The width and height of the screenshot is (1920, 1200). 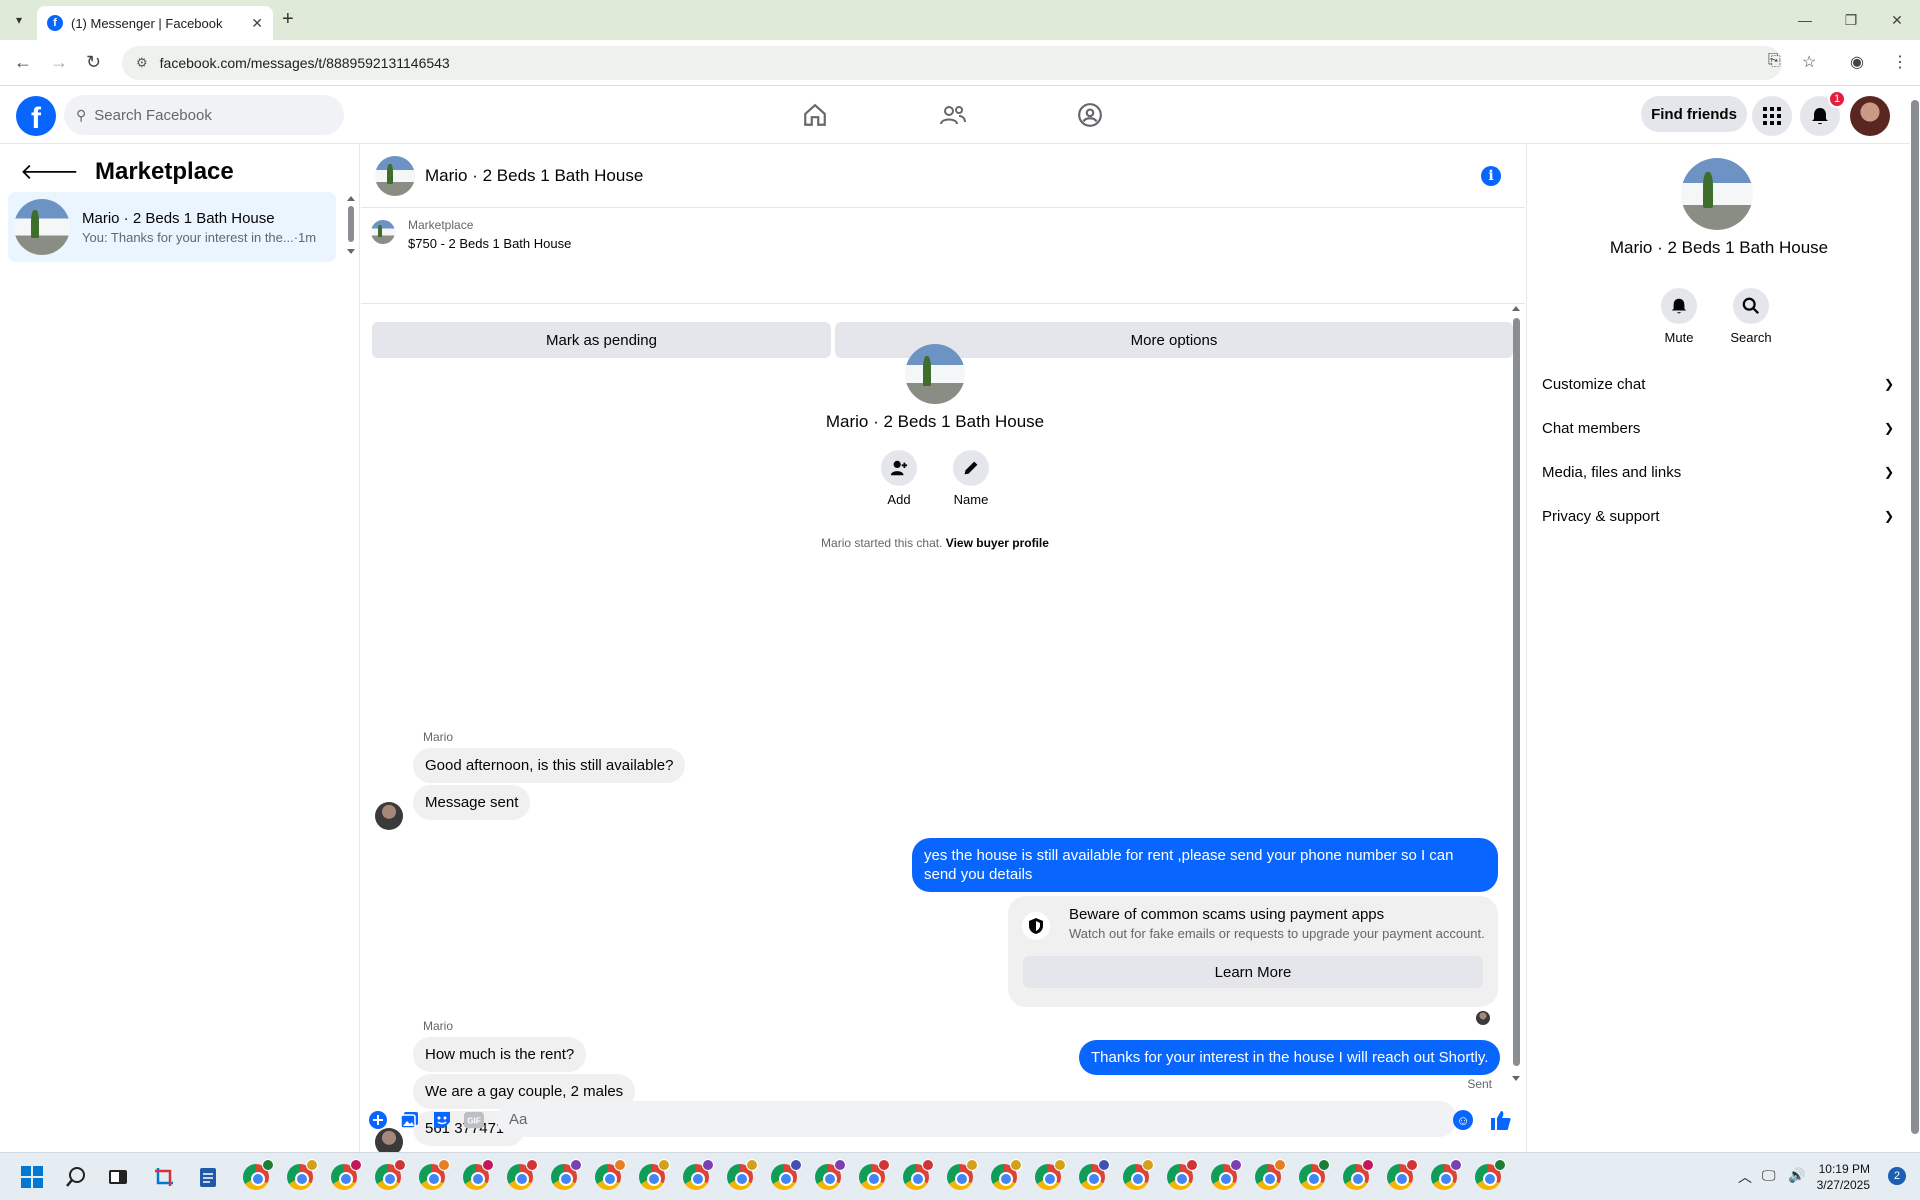 I want to click on bookmark-star-icon: ☆, so click(x=1809, y=62).